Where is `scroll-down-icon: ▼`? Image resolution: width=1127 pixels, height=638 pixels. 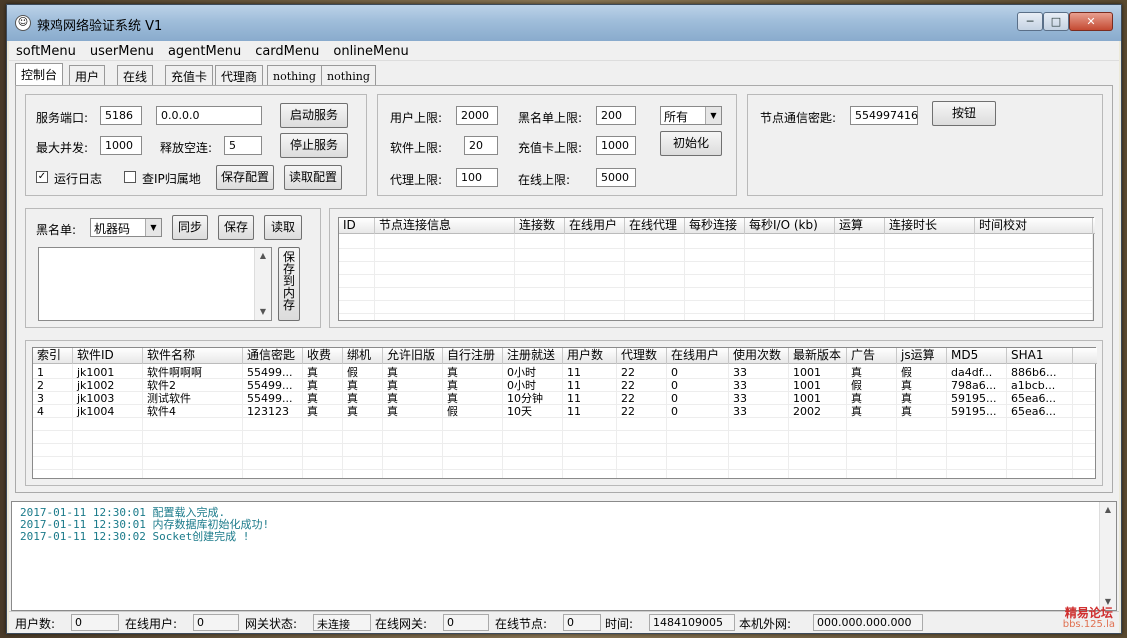
scroll-down-icon: ▼ is located at coordinates (263, 312).